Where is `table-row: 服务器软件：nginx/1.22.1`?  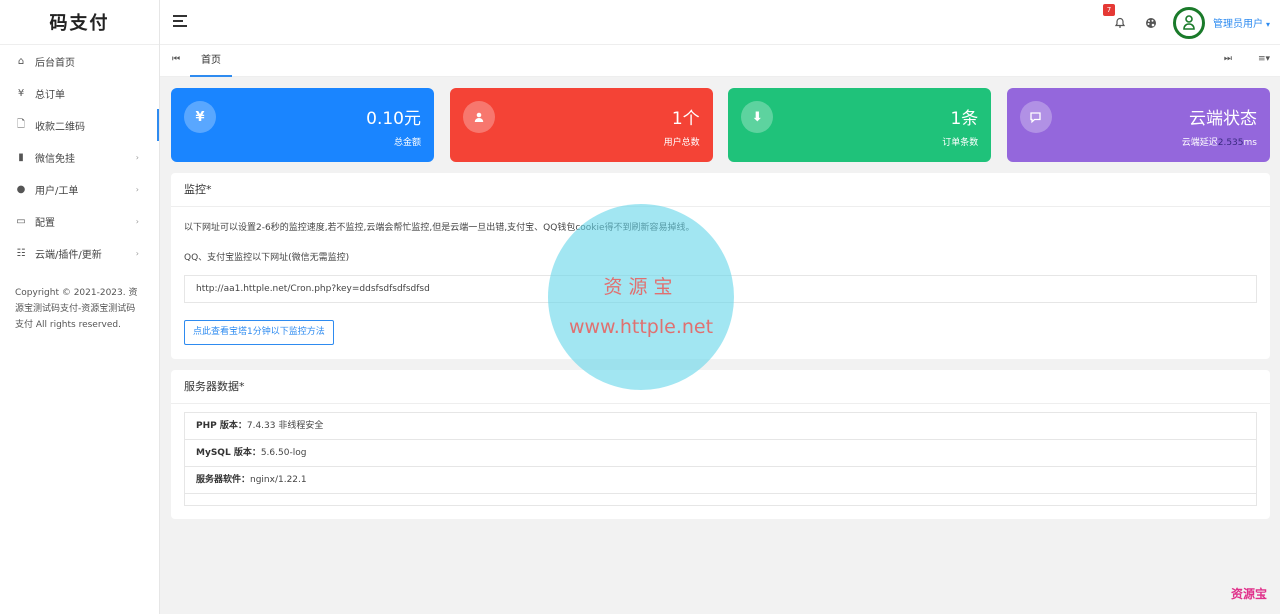
table-row: 服务器软件：nginx/1.22.1 is located at coordinates (720, 480).